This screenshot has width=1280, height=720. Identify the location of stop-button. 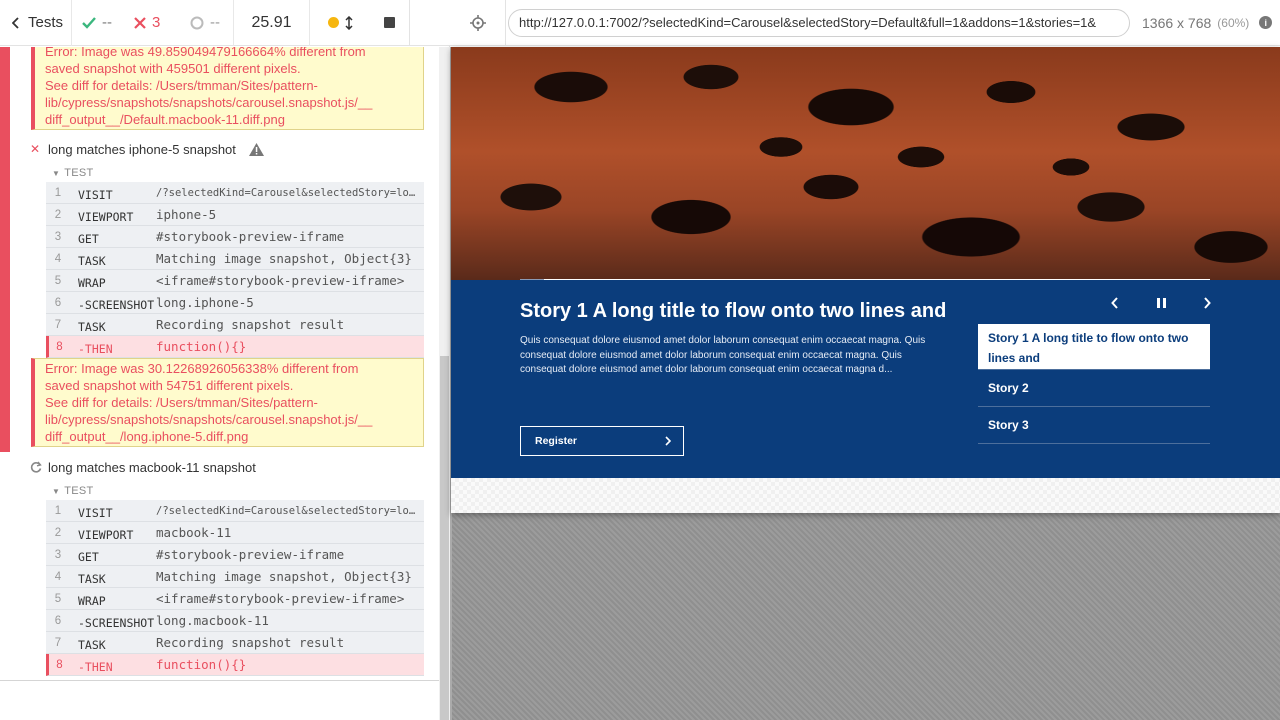
(390, 23).